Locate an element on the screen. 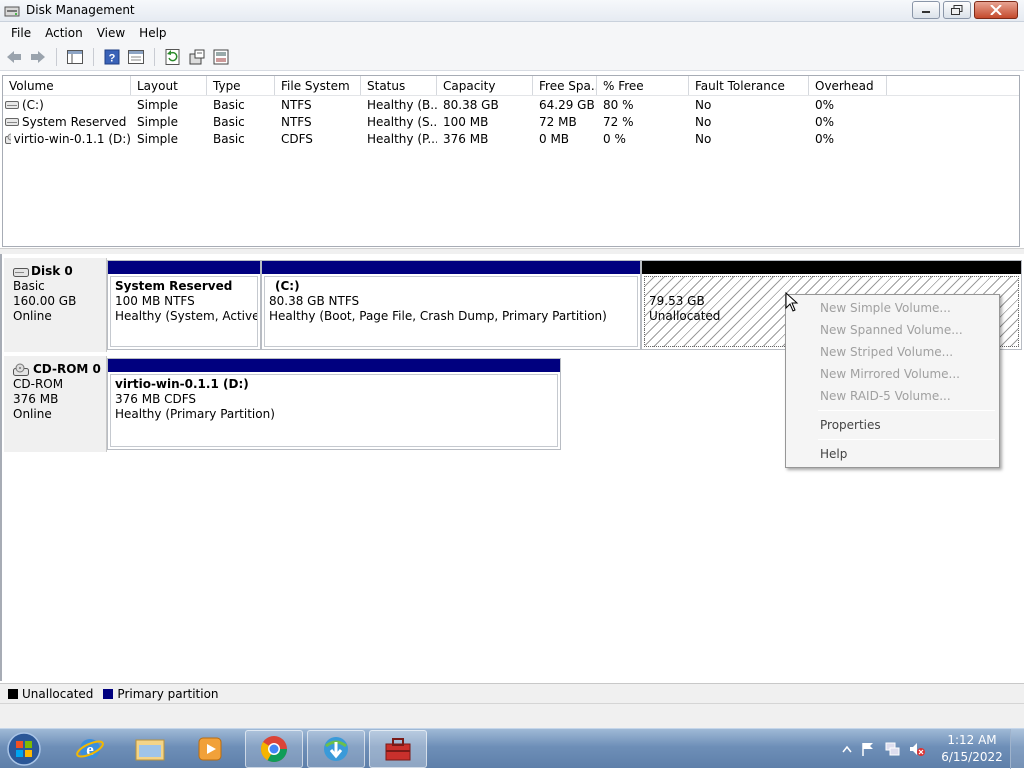 The image size is (1024, 771). refresh-icon is located at coordinates (172, 56).